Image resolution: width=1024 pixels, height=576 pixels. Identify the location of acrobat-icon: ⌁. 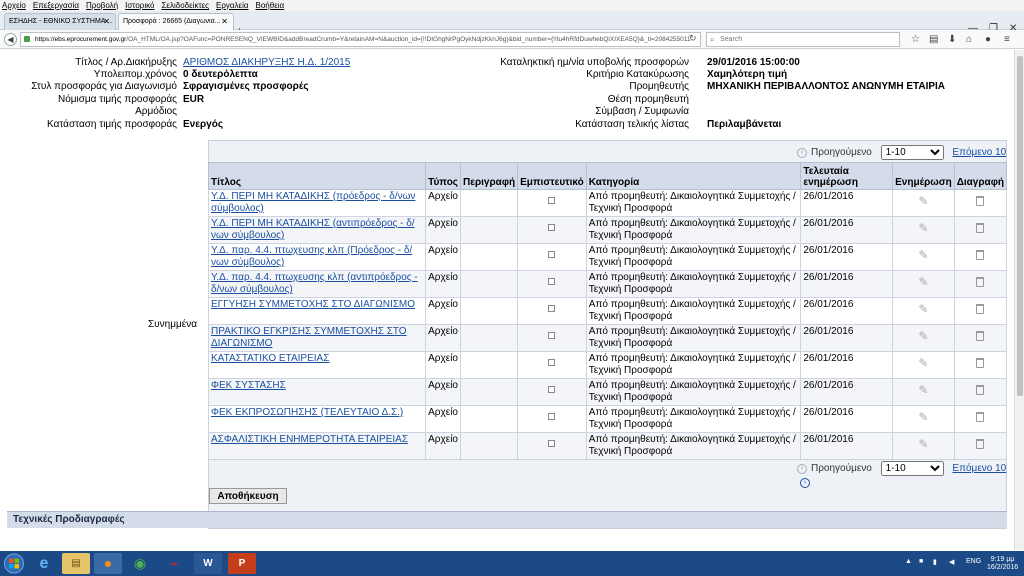
(174, 563).